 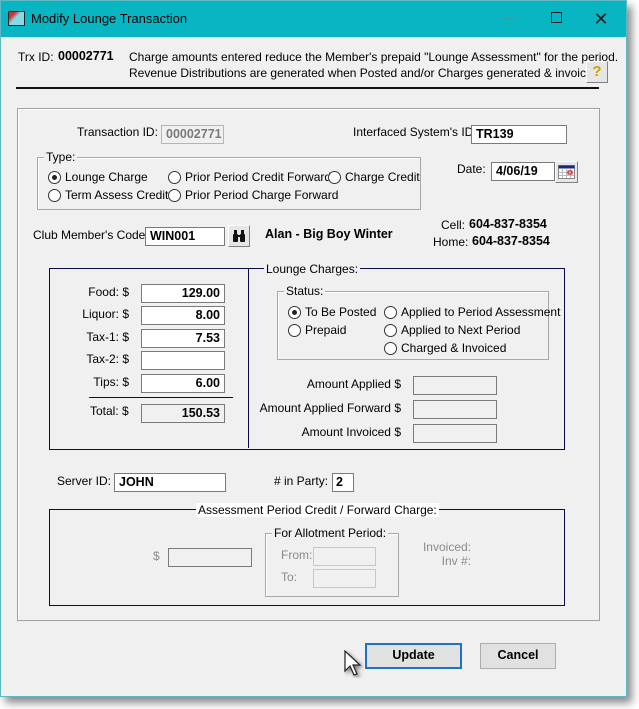 What do you see at coordinates (511, 241) in the screenshot?
I see `home-phone-value: 604-837-8354` at bounding box center [511, 241].